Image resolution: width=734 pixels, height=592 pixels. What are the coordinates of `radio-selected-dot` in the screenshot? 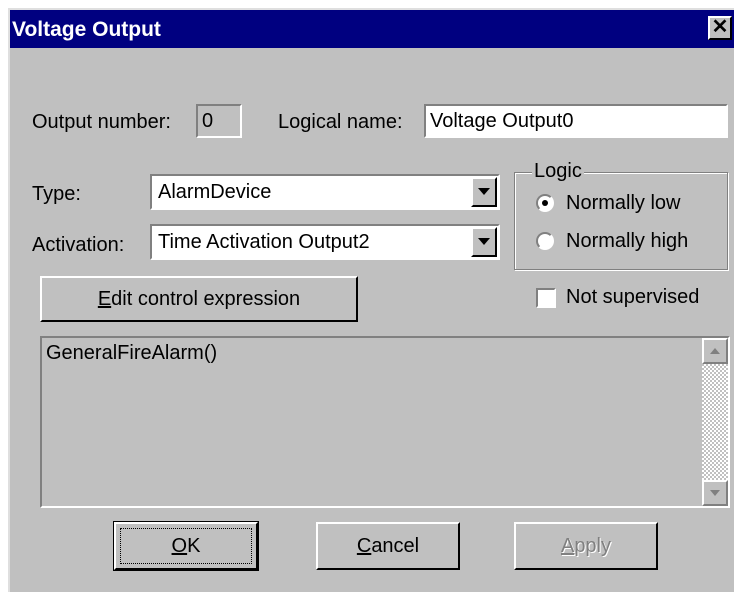 It's located at (545, 203).